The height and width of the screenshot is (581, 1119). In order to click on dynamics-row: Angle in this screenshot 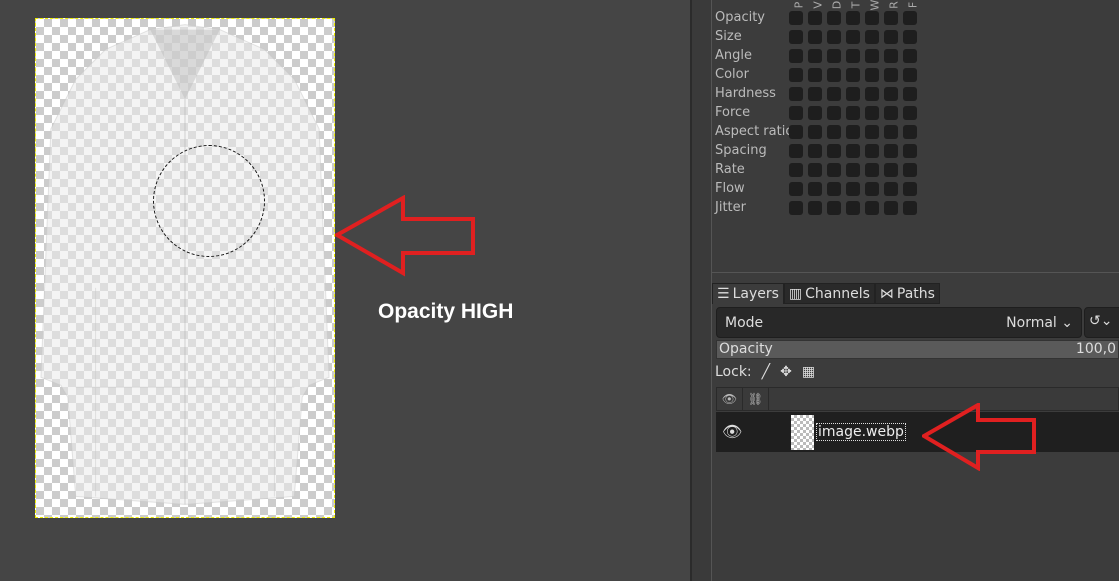, I will do `click(818, 55)`.